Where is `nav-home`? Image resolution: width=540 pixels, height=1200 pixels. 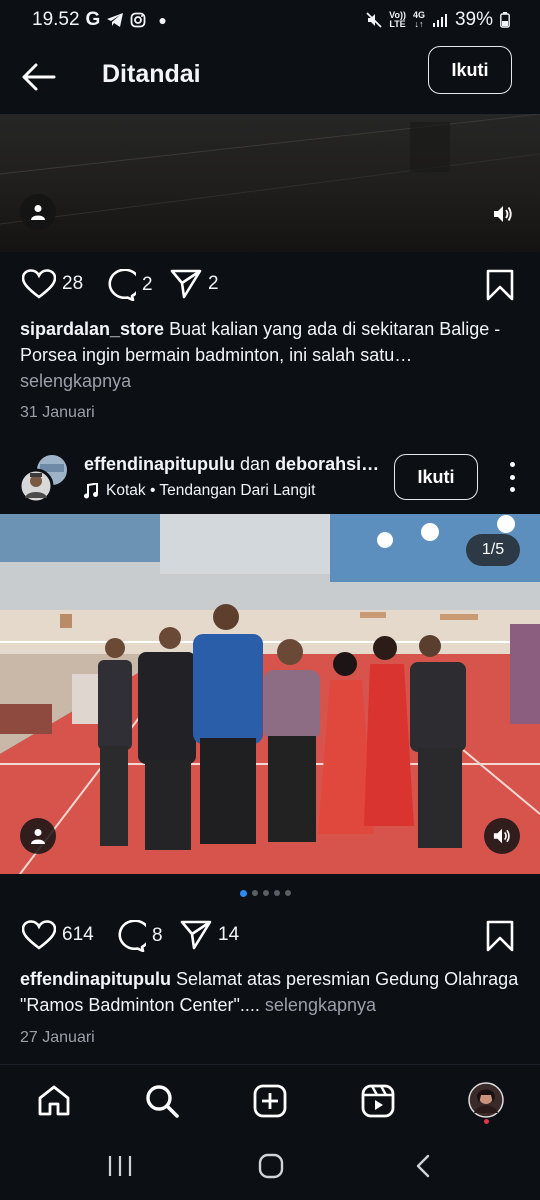 nav-home is located at coordinates (54, 1101).